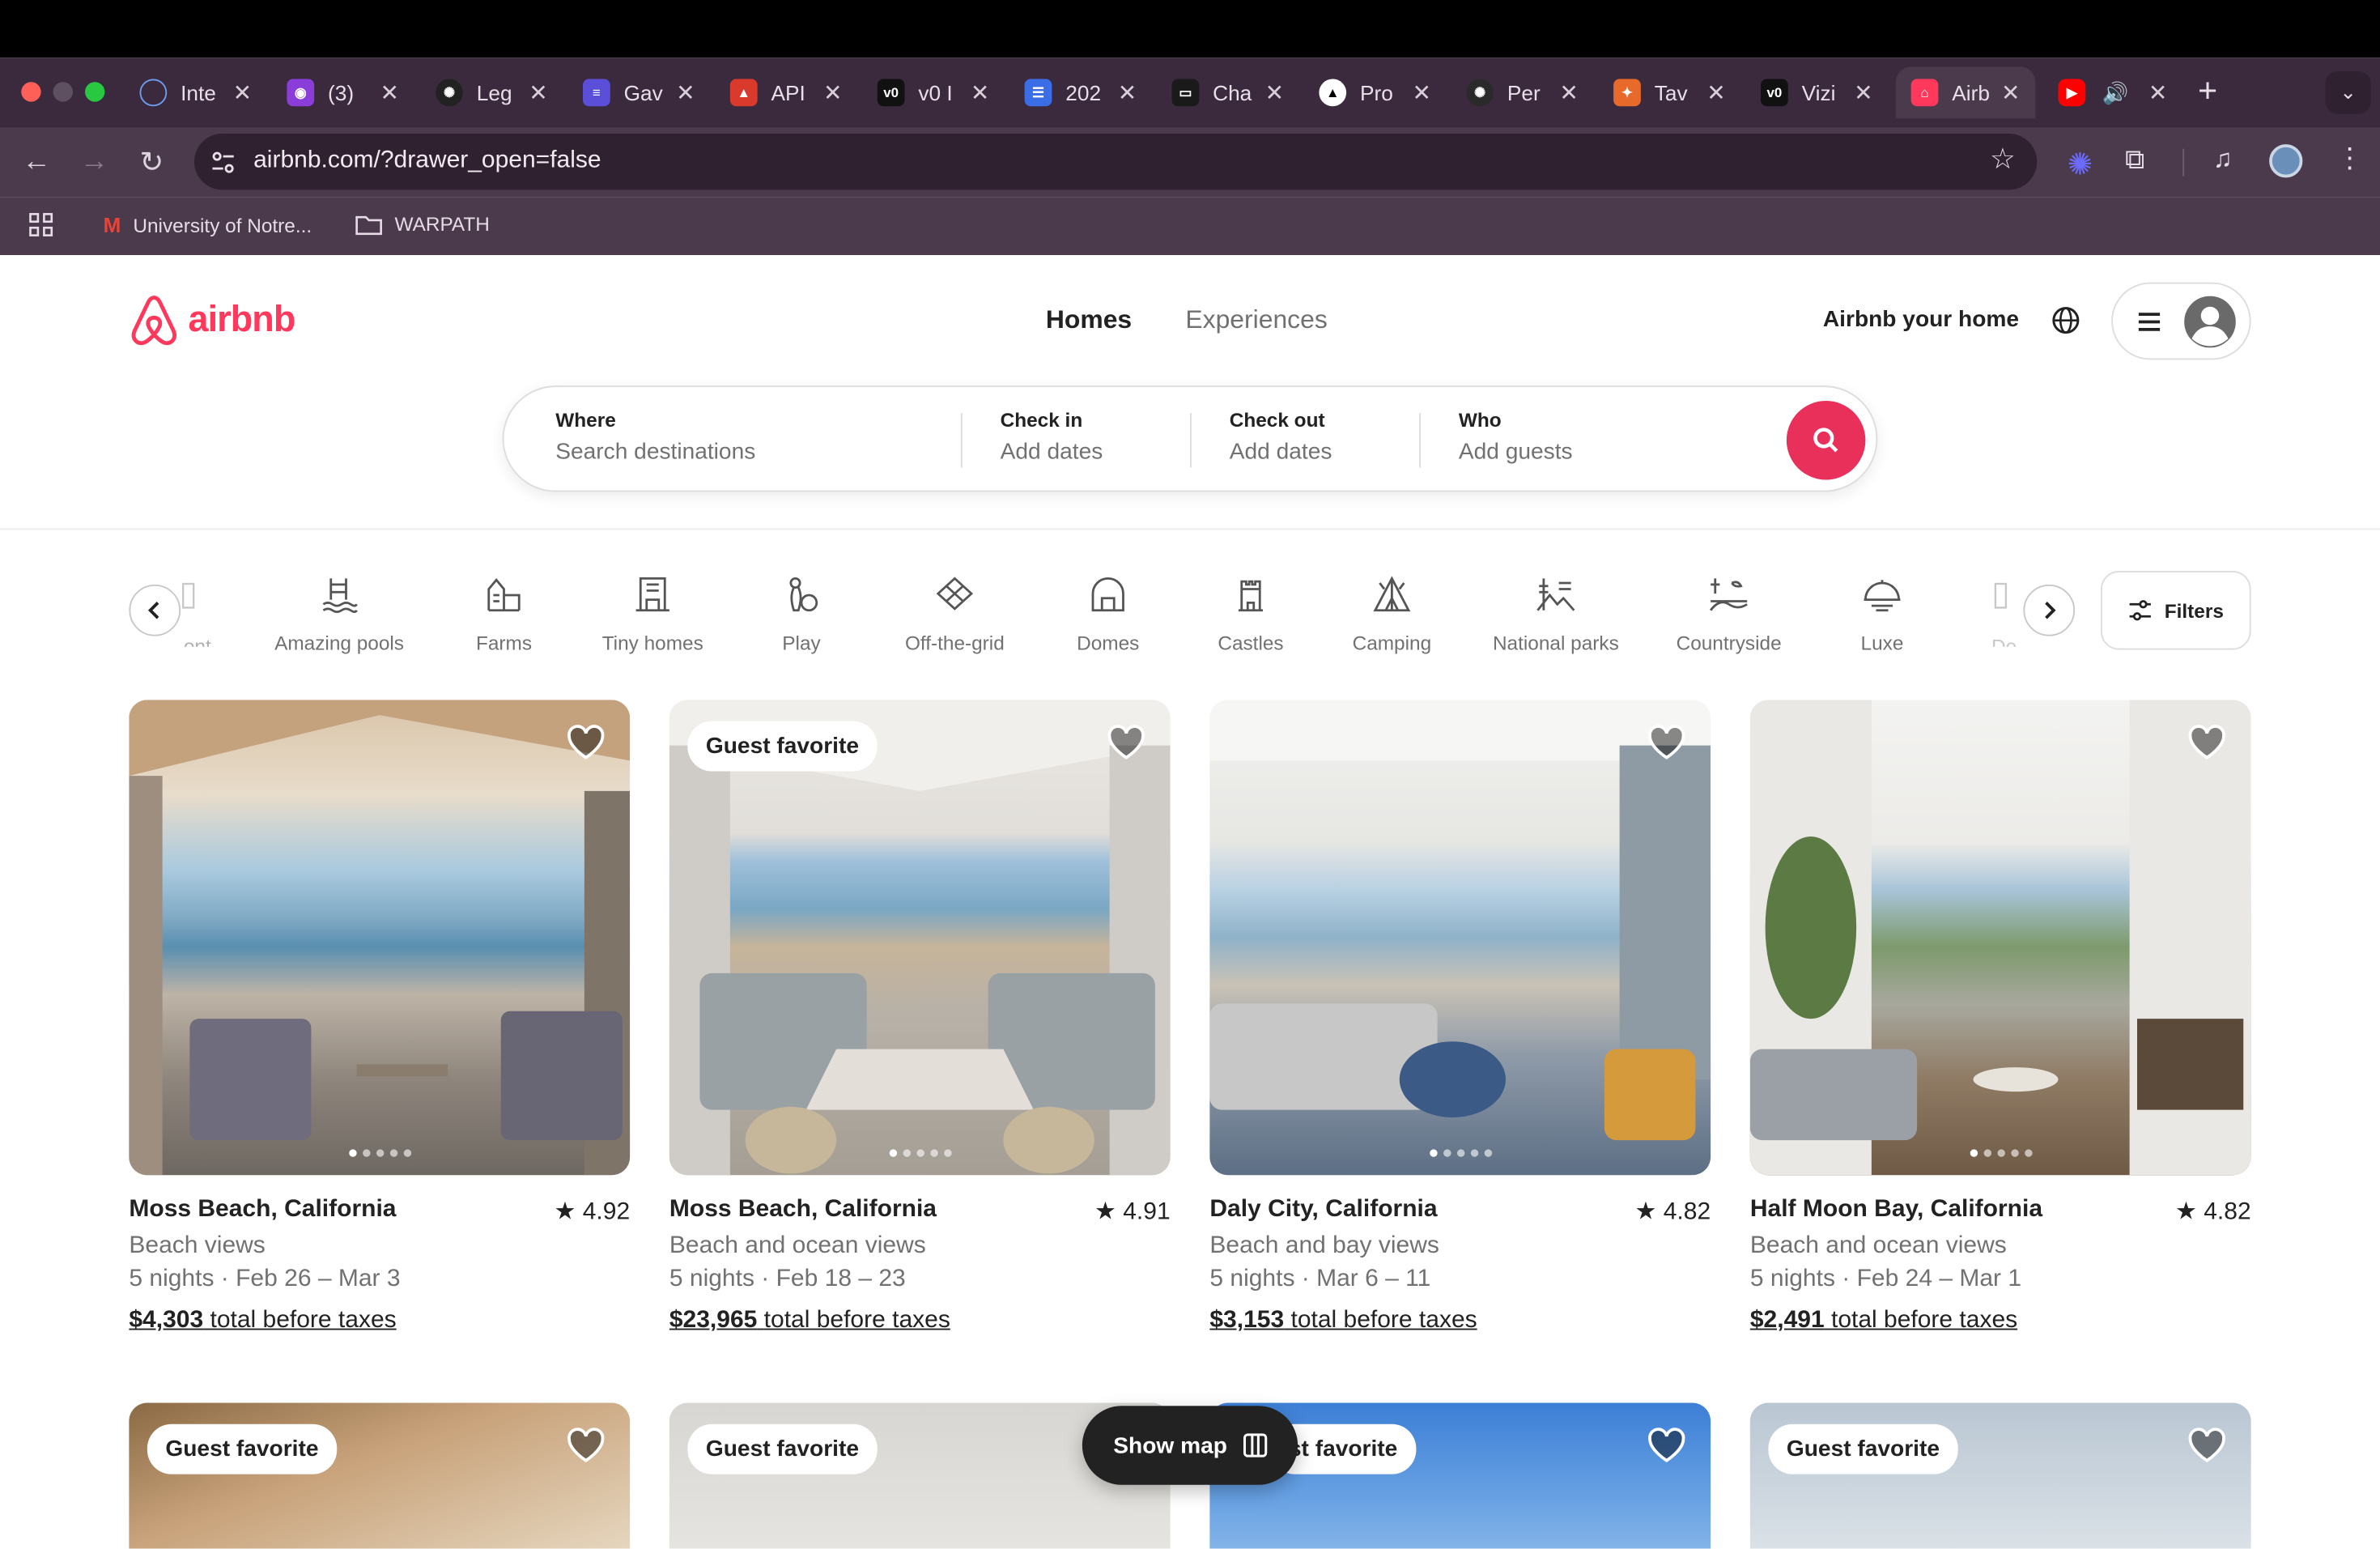  Describe the element at coordinates (1256, 320) in the screenshot. I see `nav-experiences: Experiences` at that location.